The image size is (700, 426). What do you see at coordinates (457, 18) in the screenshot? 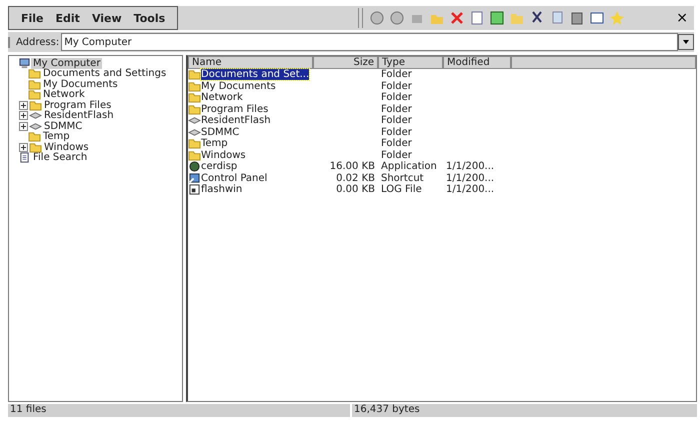
I see `delete-icon` at bounding box center [457, 18].